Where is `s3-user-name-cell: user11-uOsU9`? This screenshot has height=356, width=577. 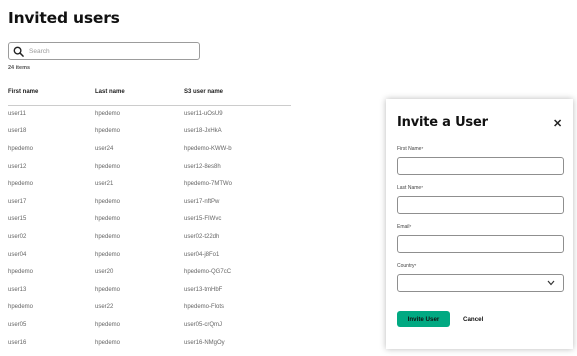
s3-user-name-cell: user11-uOsU9 is located at coordinates (203, 114).